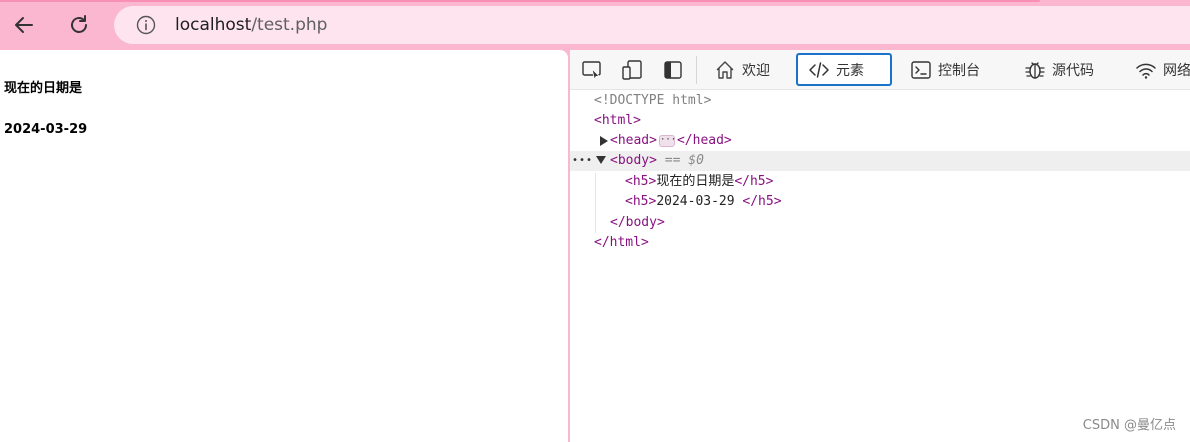  I want to click on watermark: CSDN @曼亿点, so click(1129, 425).